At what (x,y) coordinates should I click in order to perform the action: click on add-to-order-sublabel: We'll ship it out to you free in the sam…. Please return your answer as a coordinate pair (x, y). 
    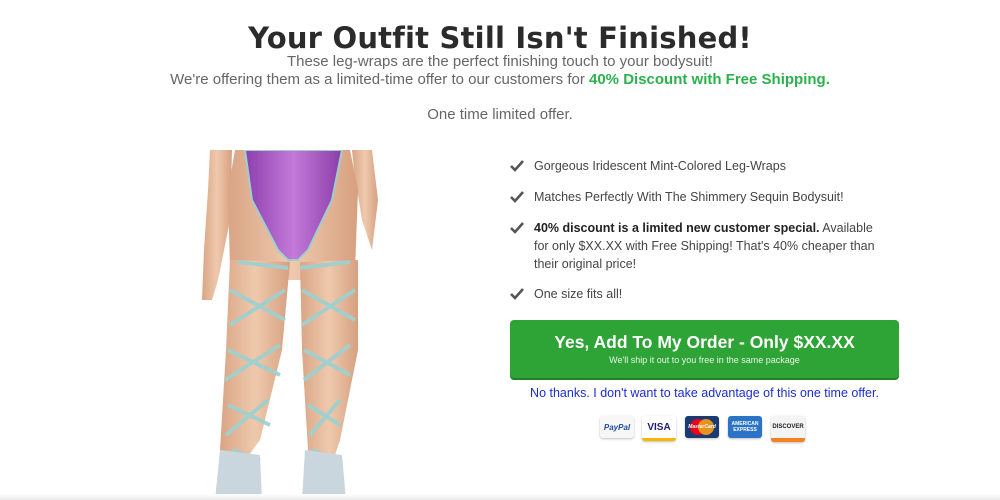
    Looking at the image, I should click on (704, 360).